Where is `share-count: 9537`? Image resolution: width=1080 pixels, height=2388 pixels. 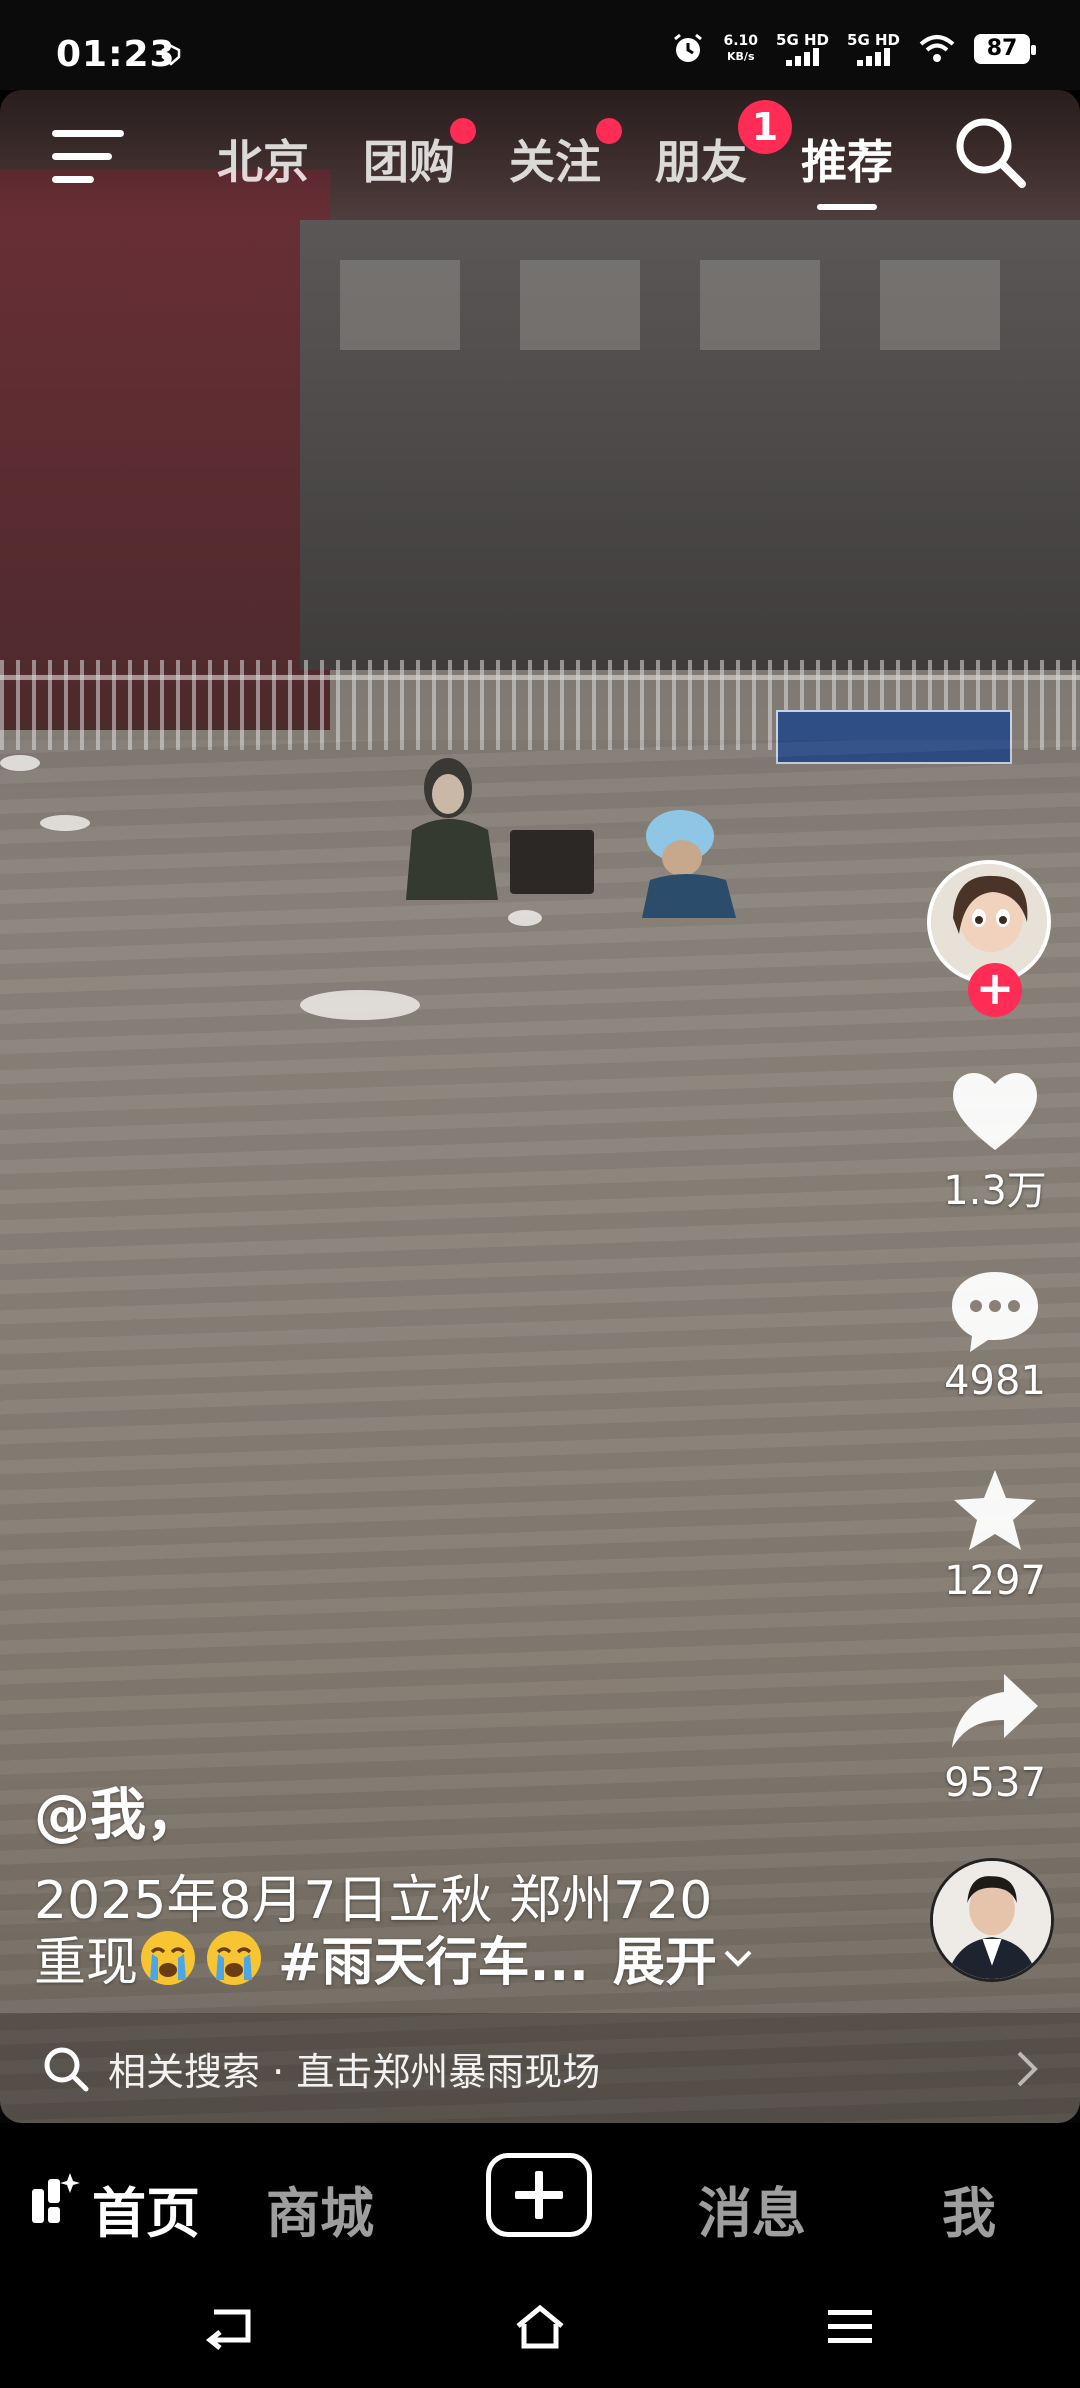
share-count: 9537 is located at coordinates (995, 1783).